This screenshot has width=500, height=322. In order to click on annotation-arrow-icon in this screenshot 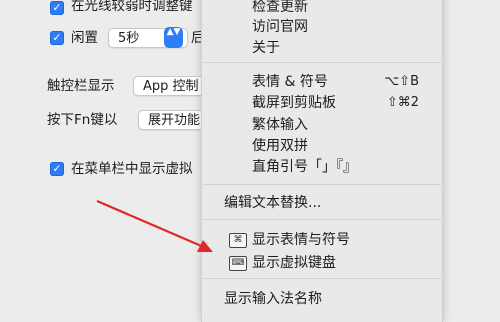, I will do `click(154, 225)`.